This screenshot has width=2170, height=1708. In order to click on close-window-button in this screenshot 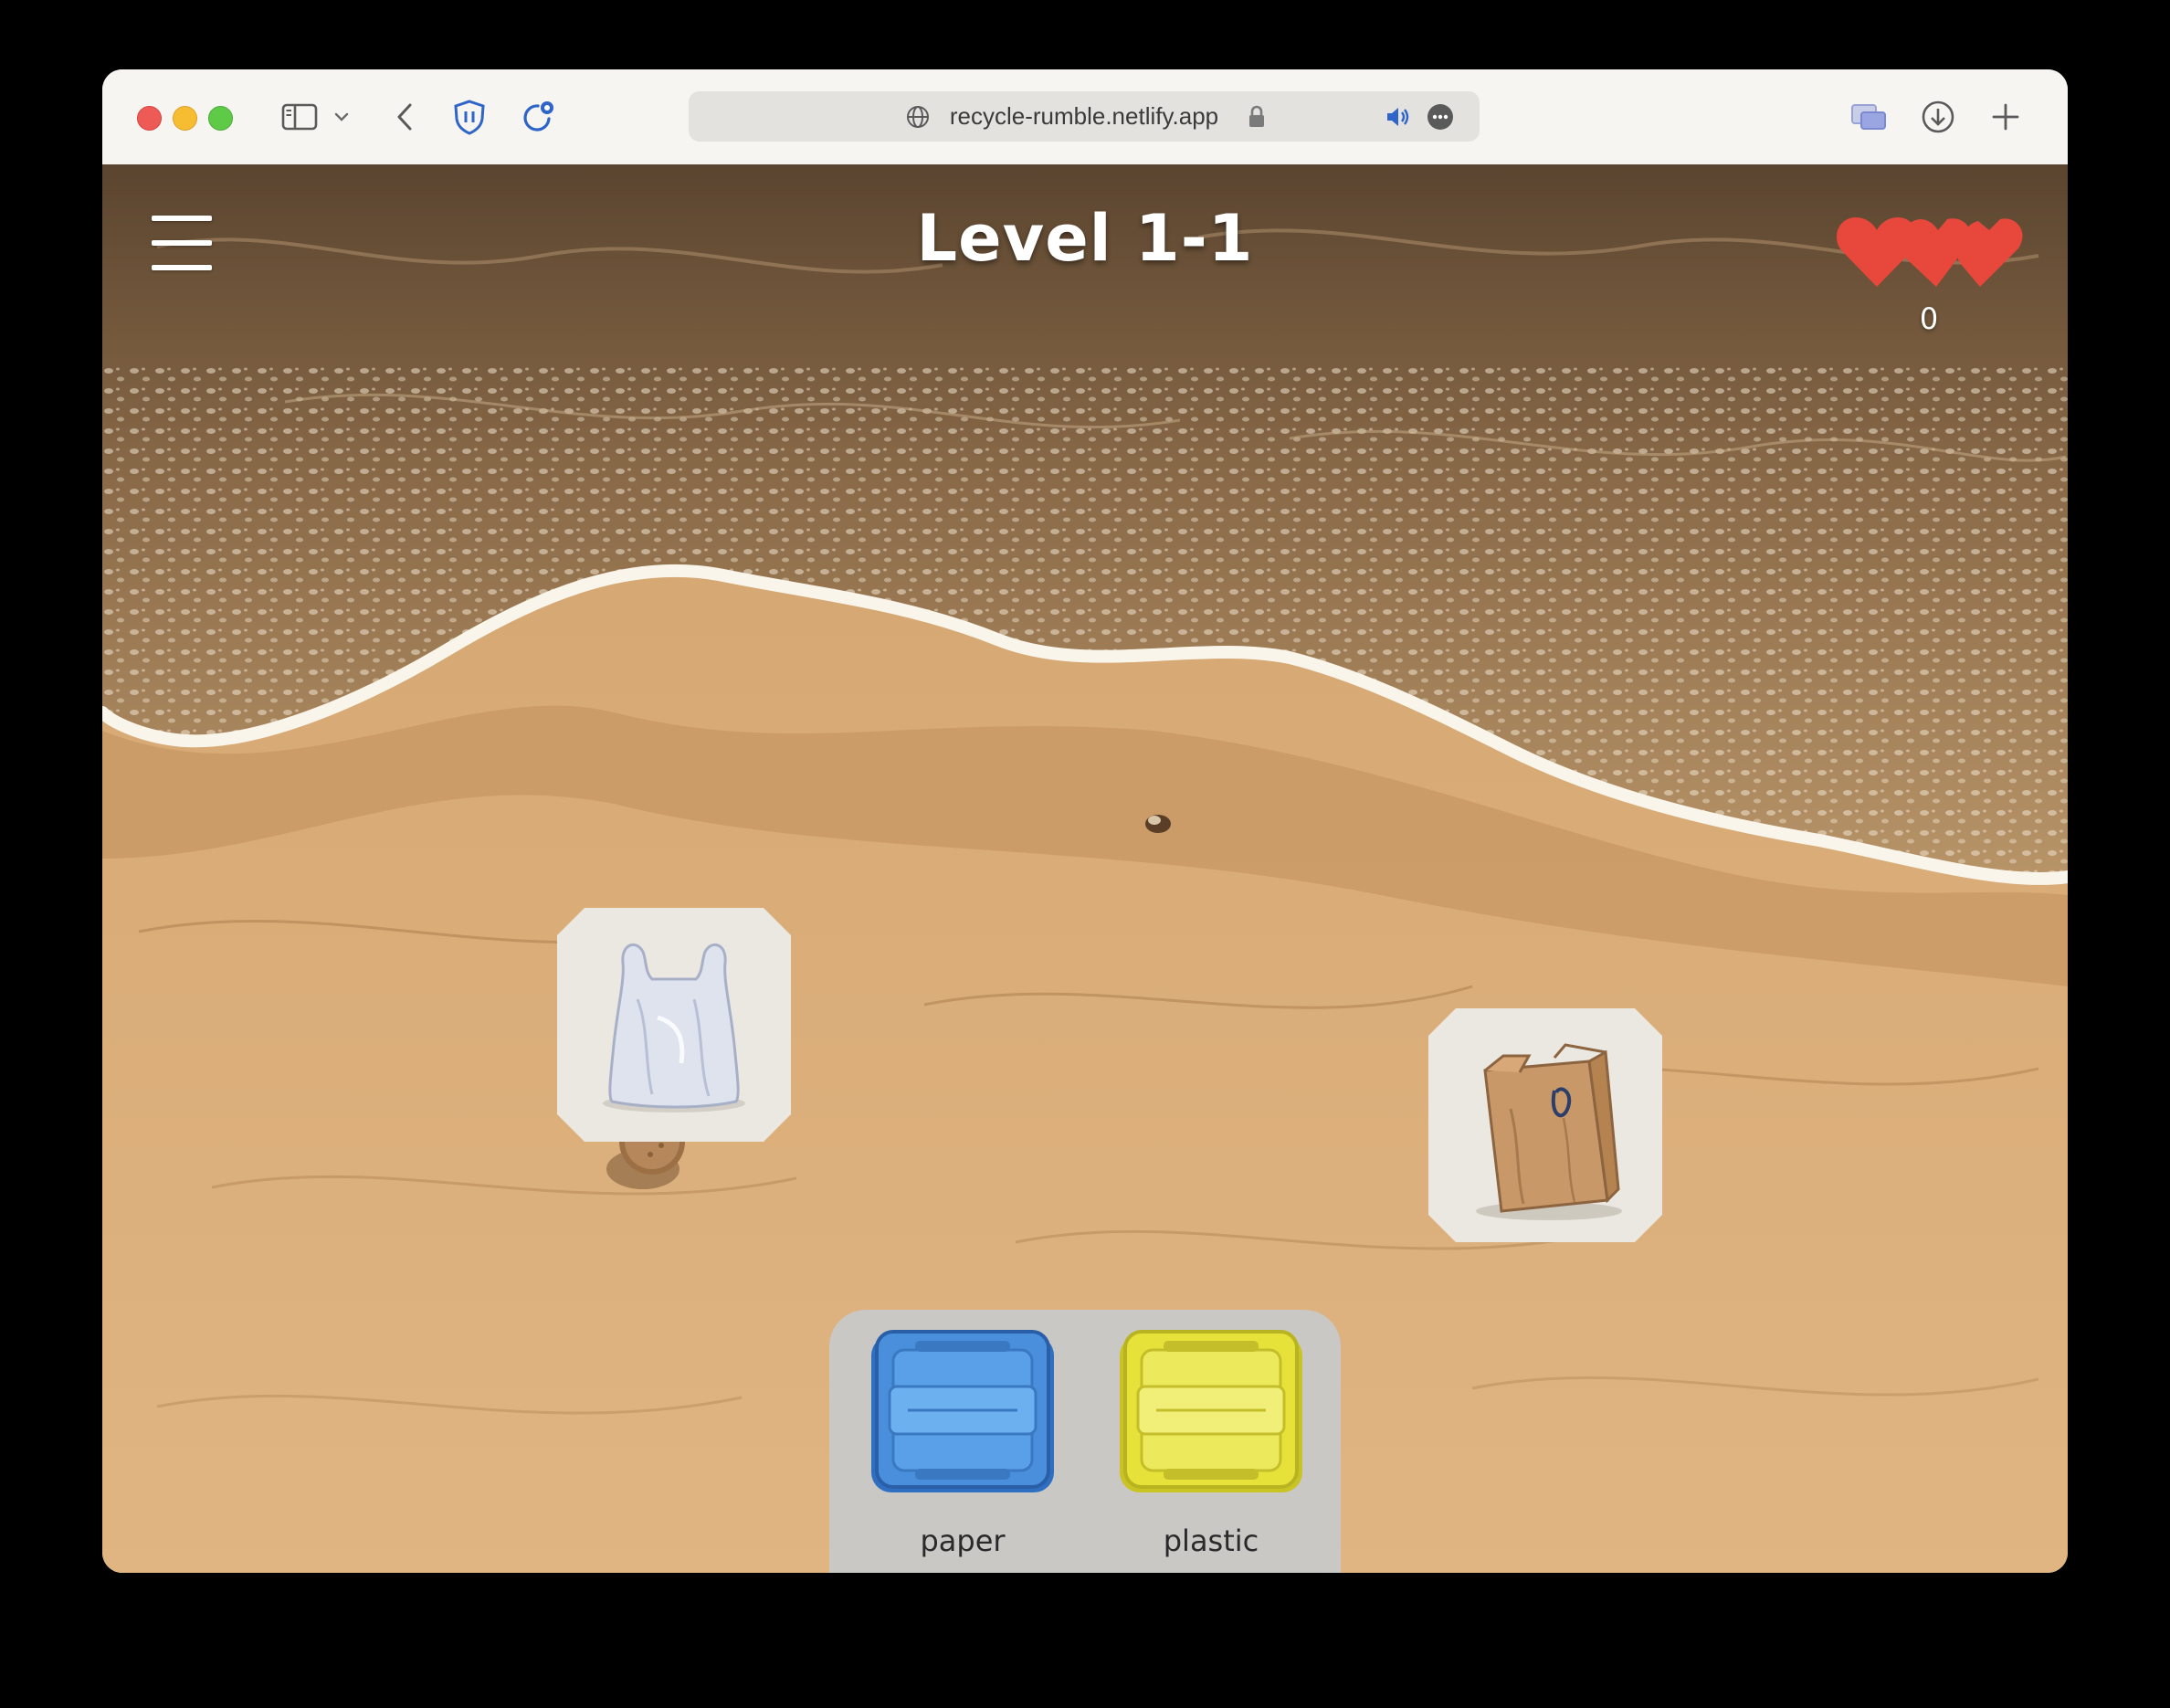, I will do `click(150, 118)`.